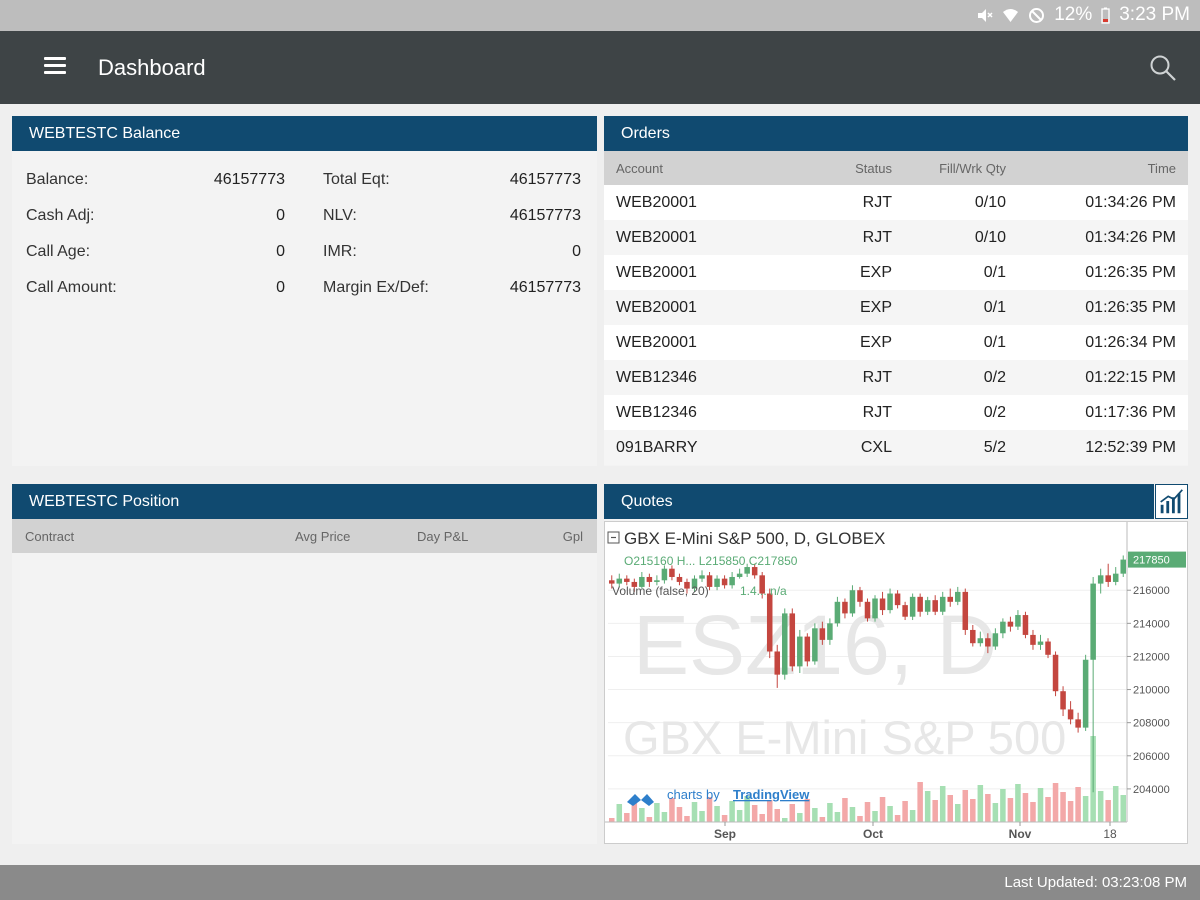 The width and height of the screenshot is (1200, 900). What do you see at coordinates (771, 794) in the screenshot?
I see `tradingview-link: TradingView` at bounding box center [771, 794].